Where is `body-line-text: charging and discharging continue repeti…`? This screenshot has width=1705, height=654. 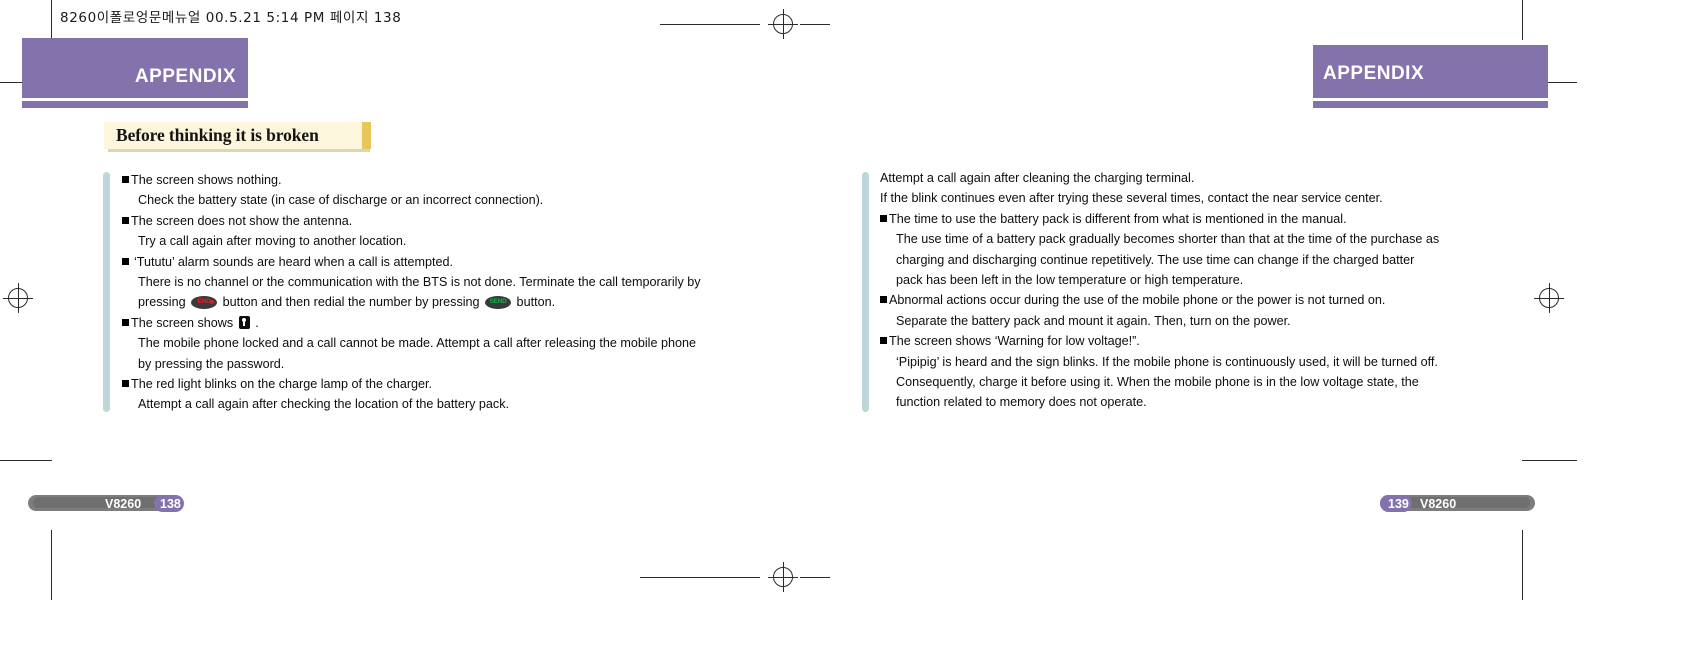 body-line-text: charging and discharging continue repeti… is located at coordinates (1155, 259).